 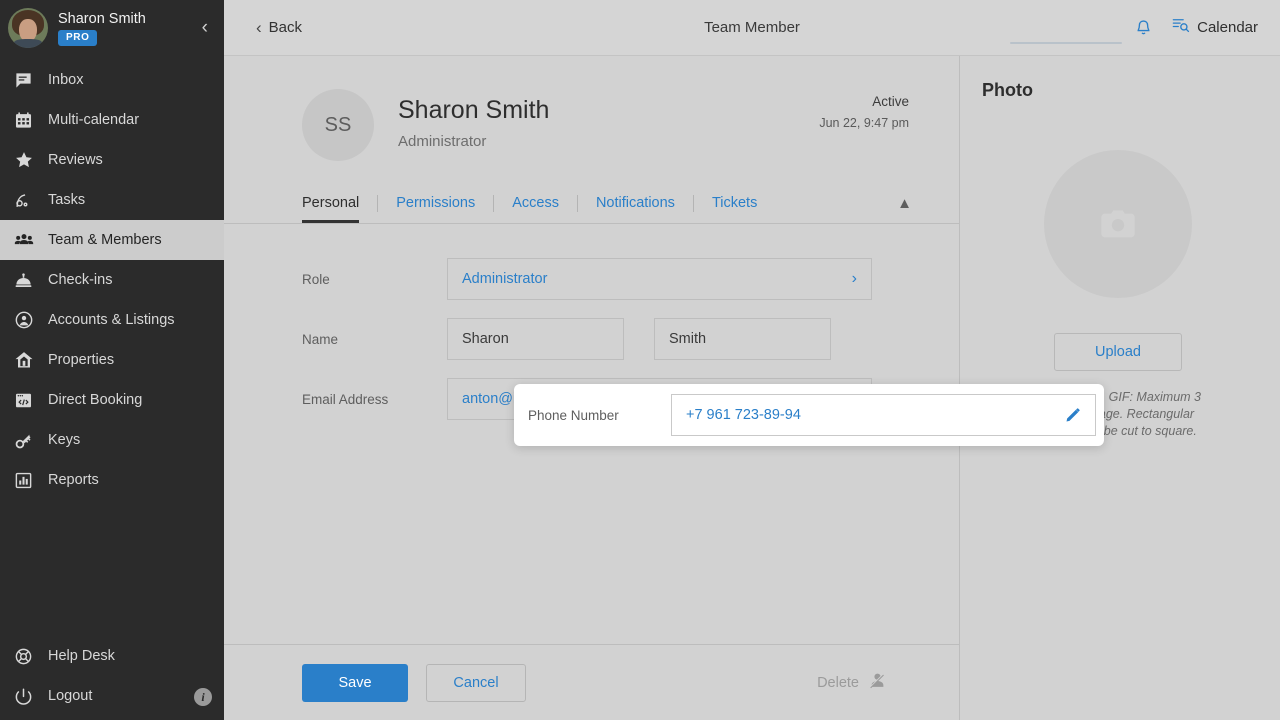 What do you see at coordinates (883, 415) in the screenshot?
I see `phone-field: +7 961 723-89-94` at bounding box center [883, 415].